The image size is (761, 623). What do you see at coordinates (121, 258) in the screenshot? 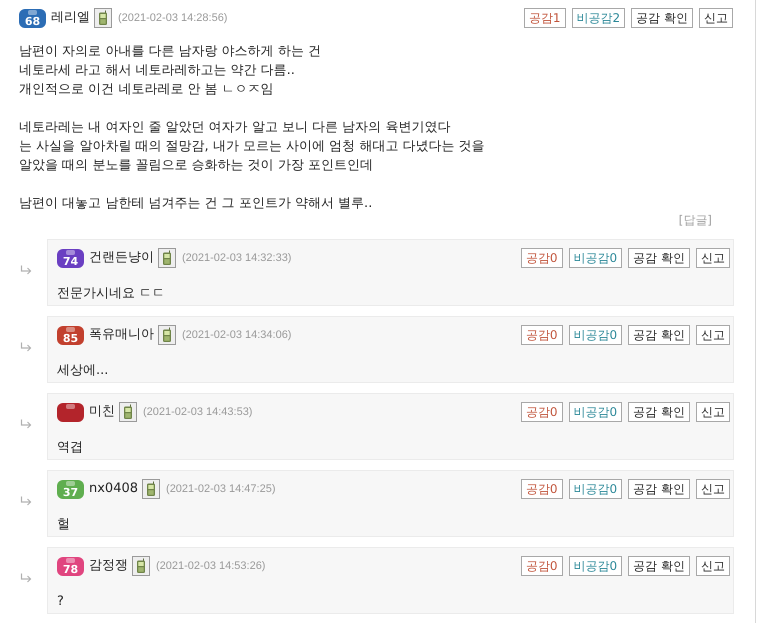
I see `author-name: 건랜든냥이` at bounding box center [121, 258].